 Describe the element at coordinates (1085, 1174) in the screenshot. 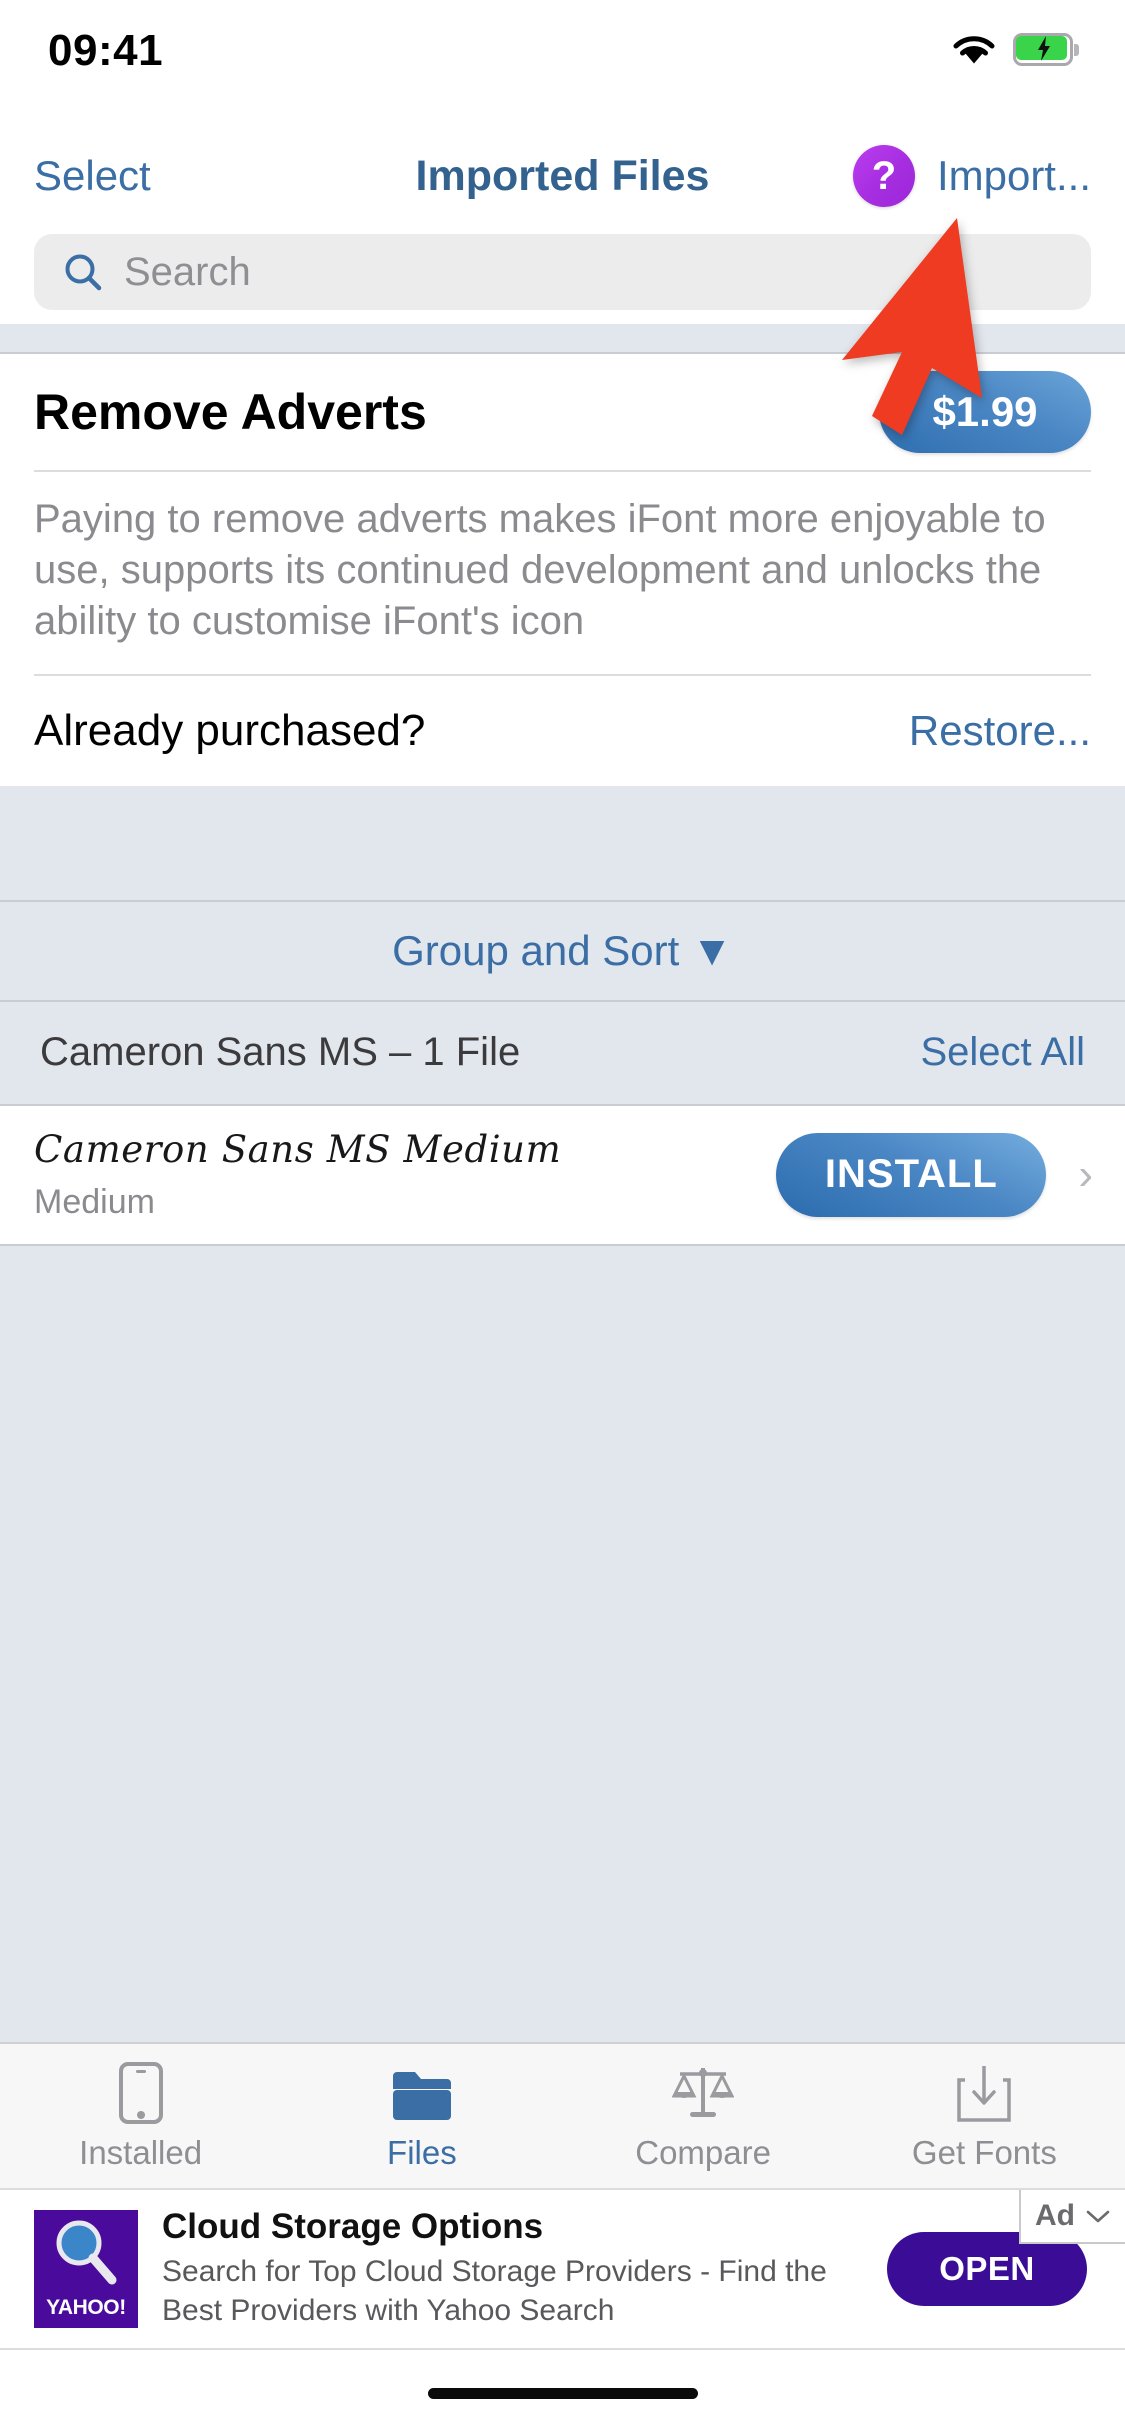

I see `chevron-right-icon: ›` at that location.